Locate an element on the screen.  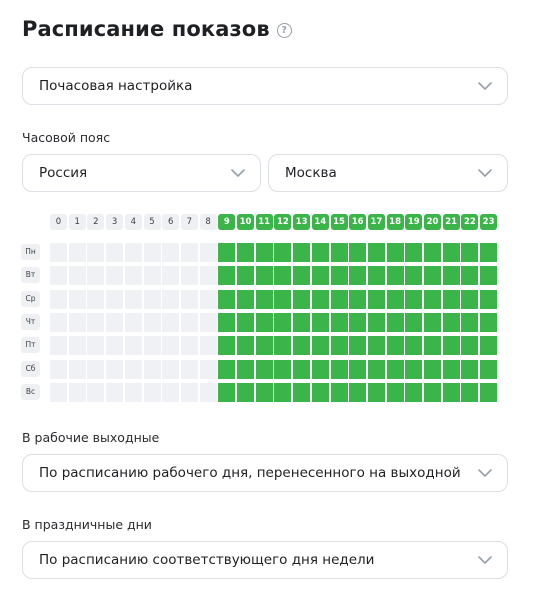
timezone-city-select: Москва is located at coordinates (388, 173).